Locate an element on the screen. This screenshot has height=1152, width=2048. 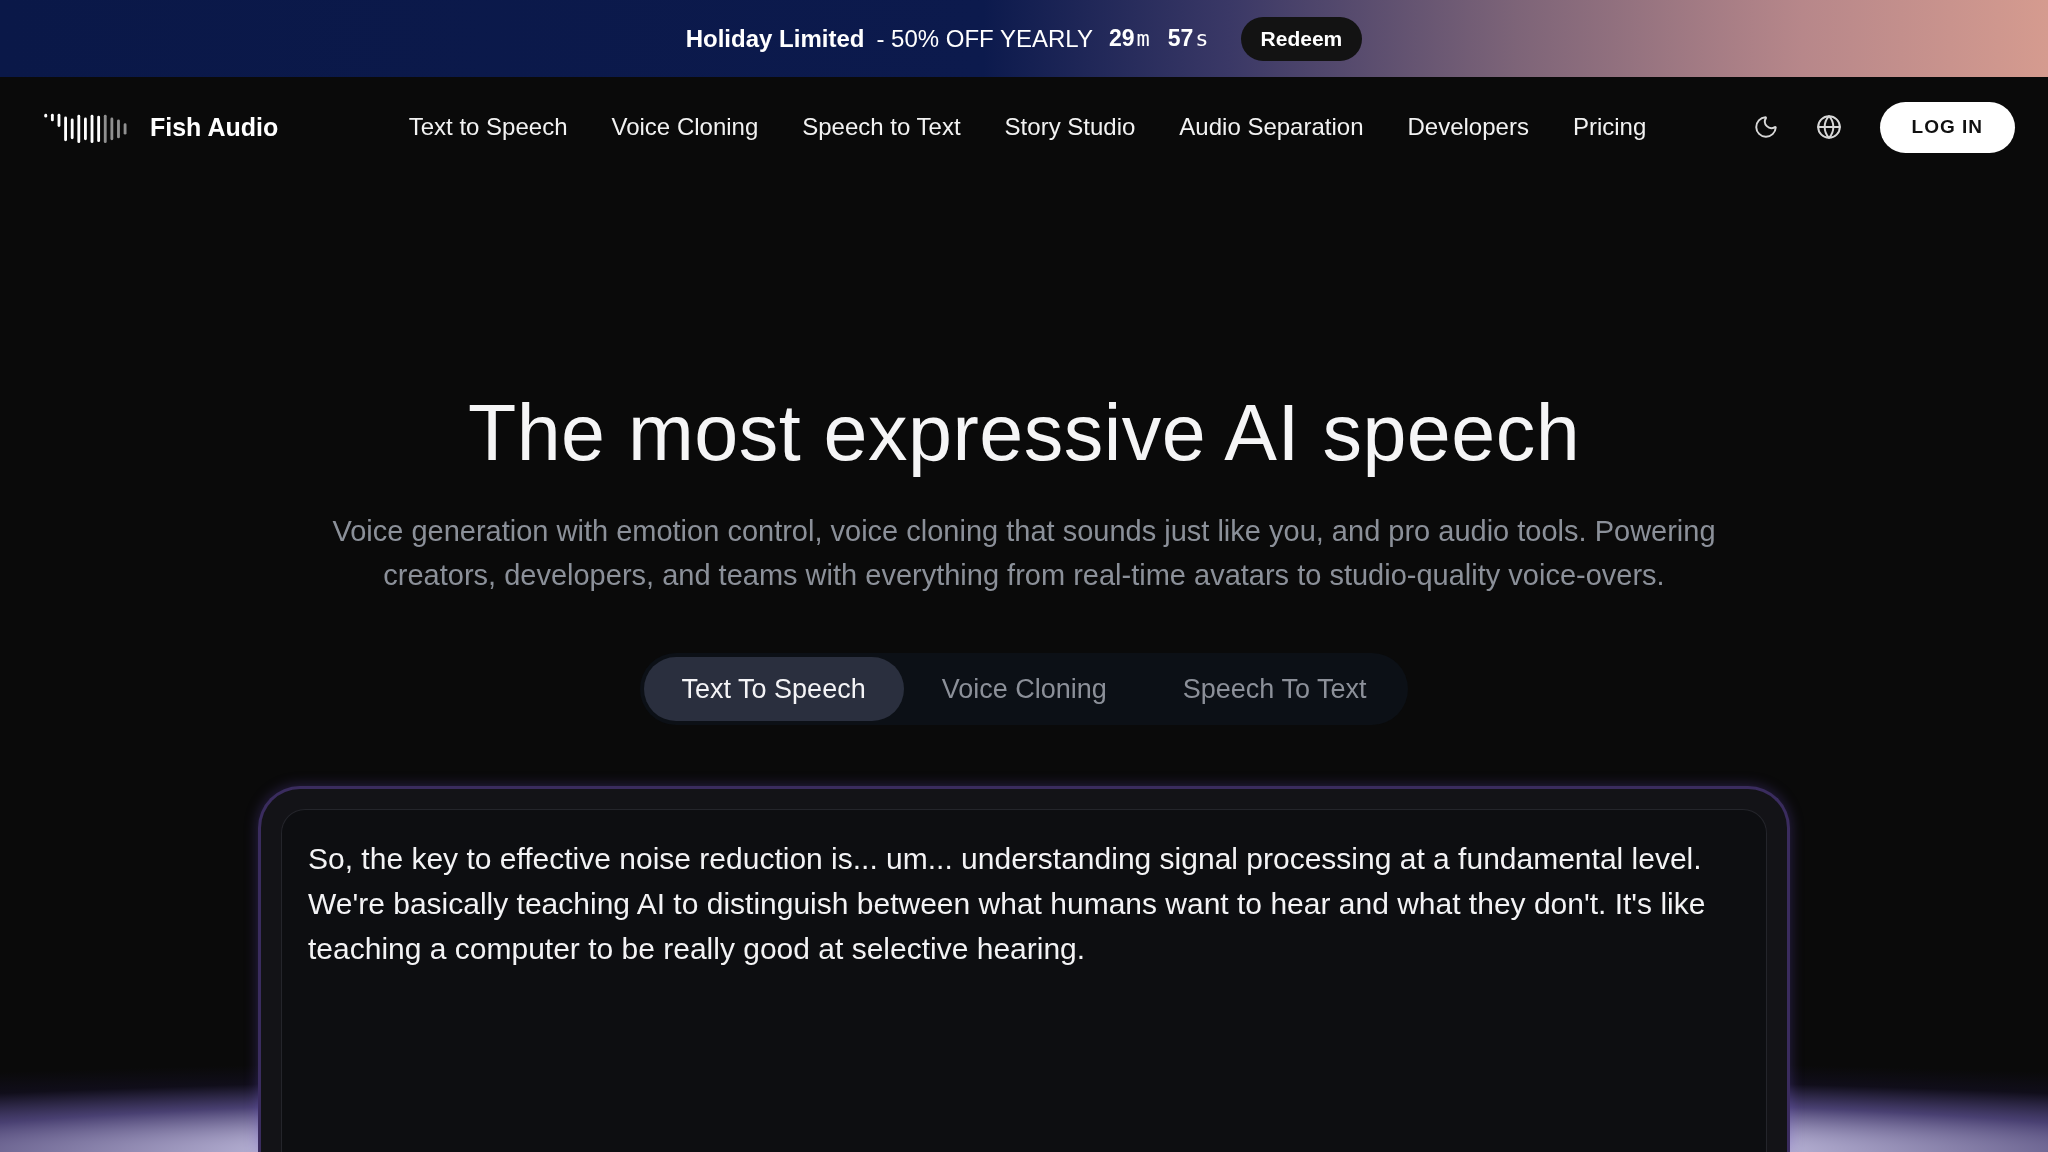
promo-offer: - 50% OFF YEARLY is located at coordinates (984, 38).